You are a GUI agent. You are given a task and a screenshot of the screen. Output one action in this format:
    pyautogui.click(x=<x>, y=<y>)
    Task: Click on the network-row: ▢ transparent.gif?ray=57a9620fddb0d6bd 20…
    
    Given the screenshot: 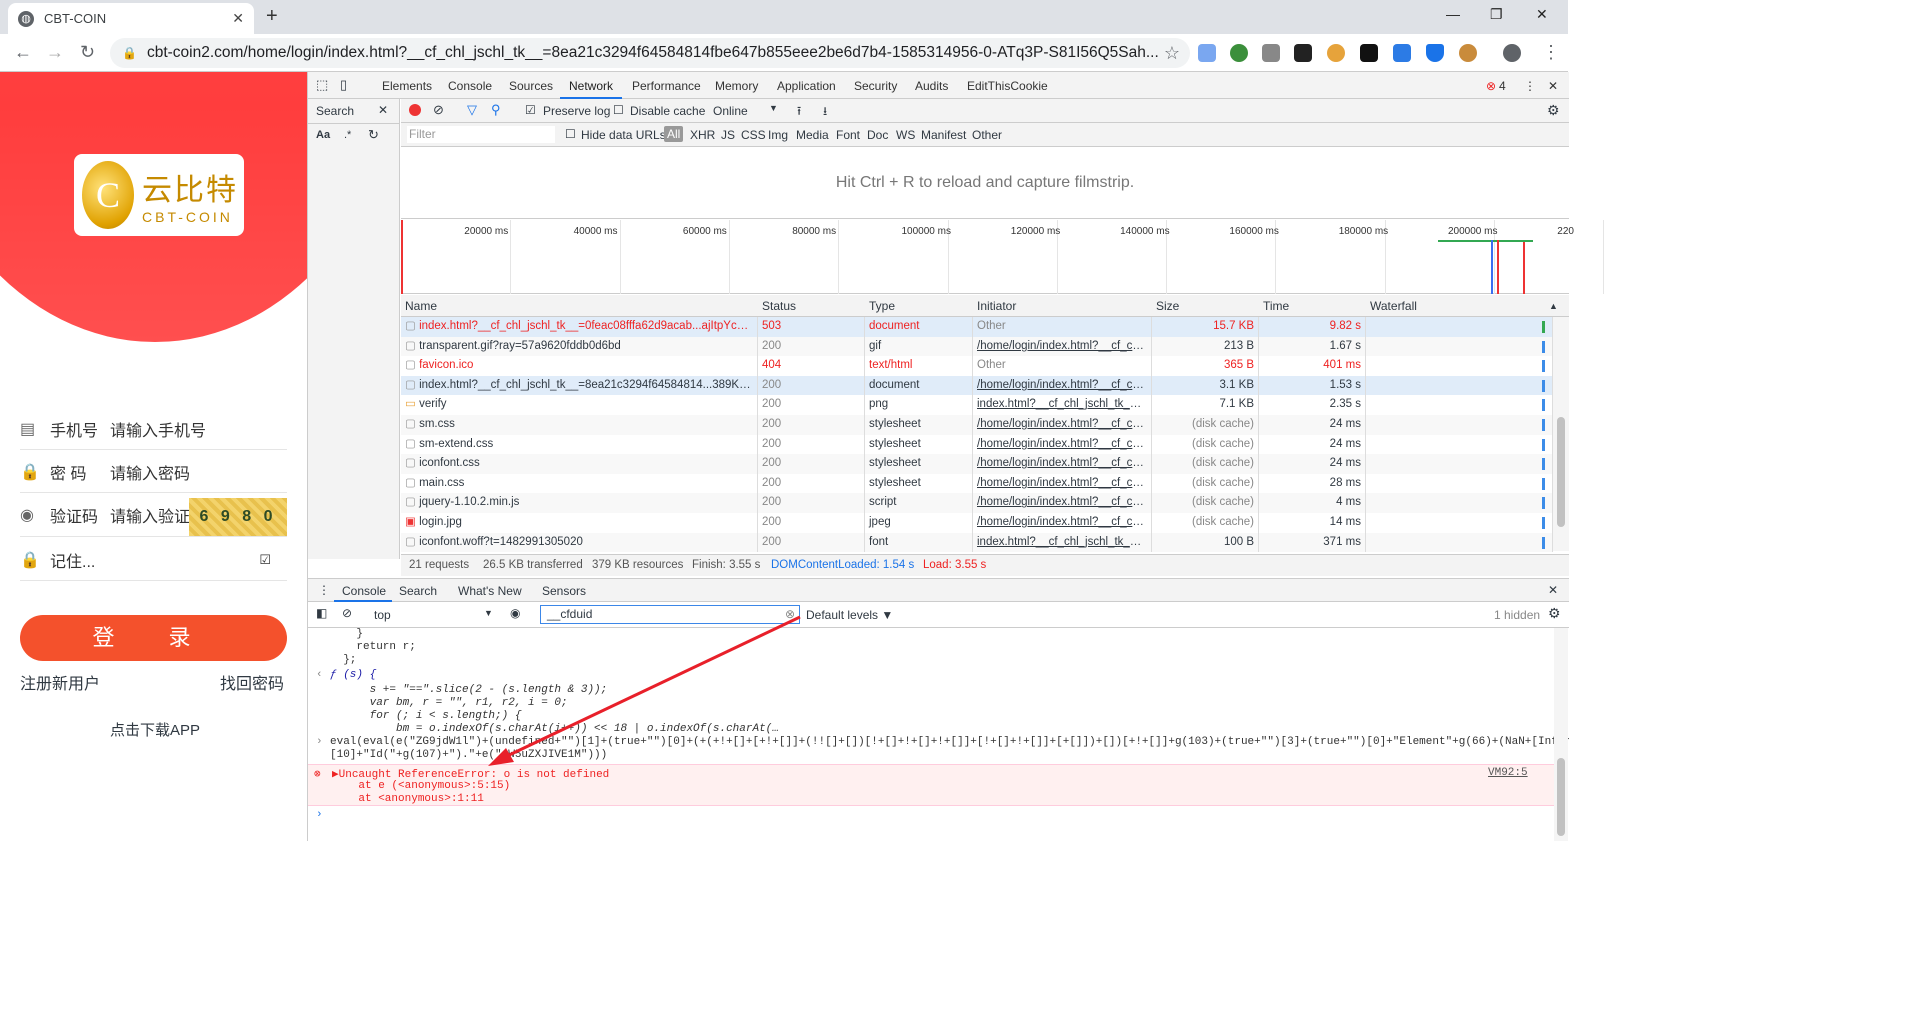 What is the action you would take?
    pyautogui.click(x=977, y=346)
    